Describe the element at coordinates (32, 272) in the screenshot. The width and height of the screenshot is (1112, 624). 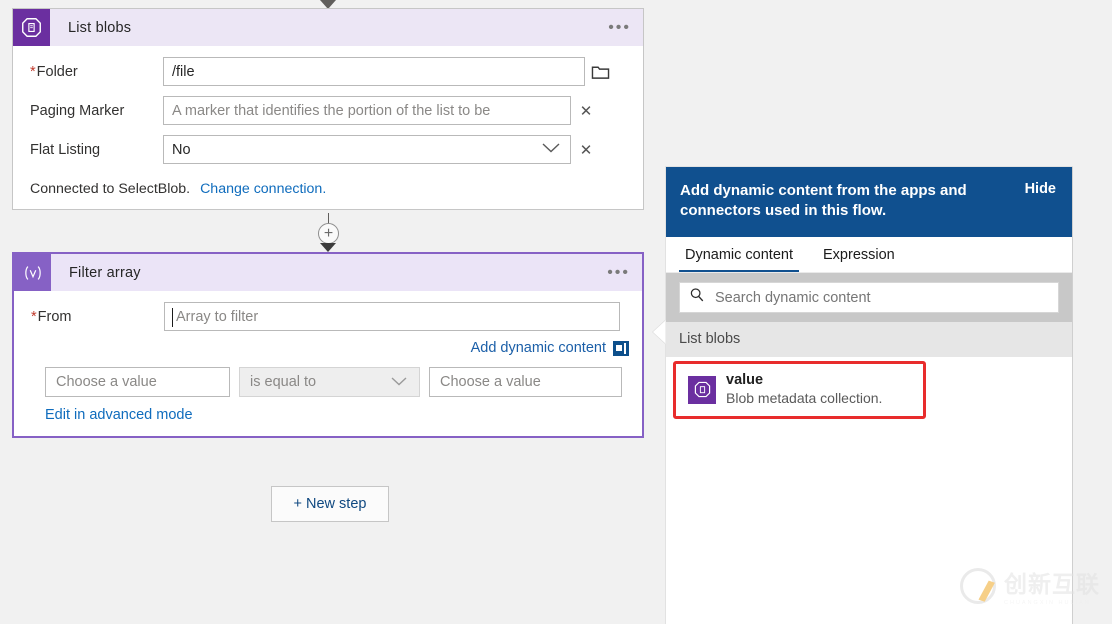
I see `expression-icon` at that location.